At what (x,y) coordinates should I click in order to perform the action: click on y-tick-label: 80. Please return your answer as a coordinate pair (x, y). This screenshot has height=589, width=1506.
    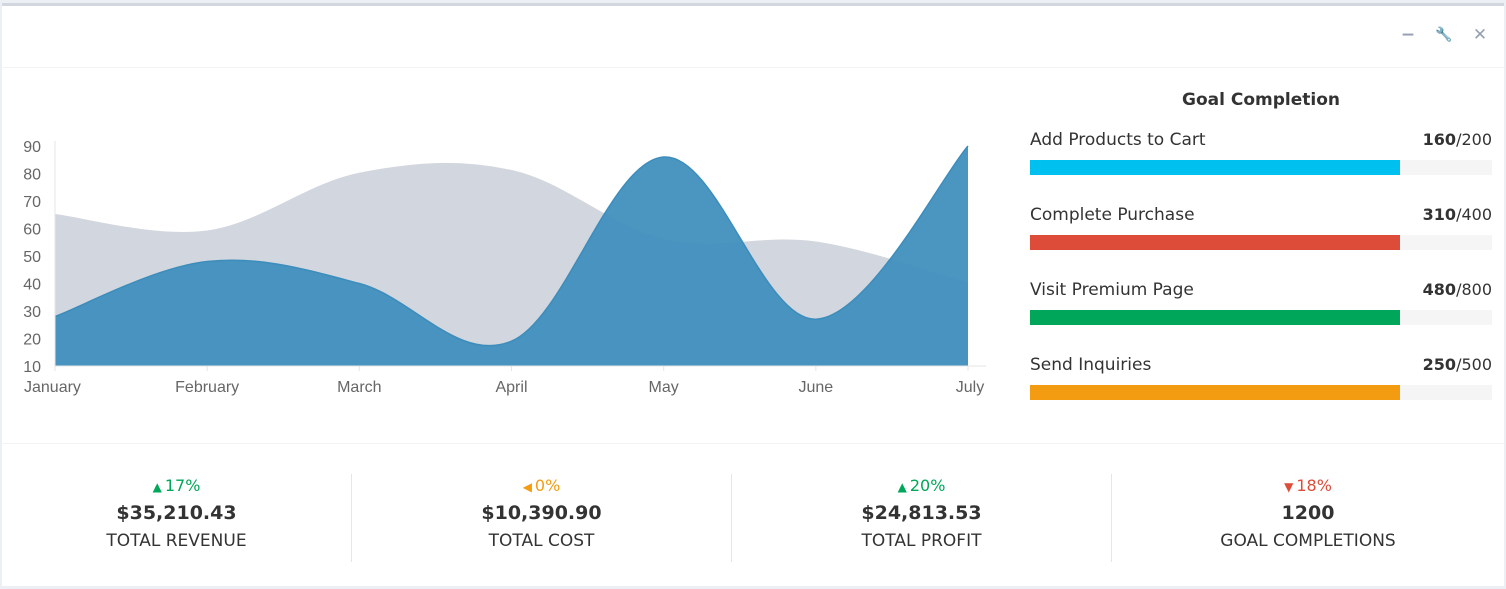
    Looking at the image, I should click on (32, 175).